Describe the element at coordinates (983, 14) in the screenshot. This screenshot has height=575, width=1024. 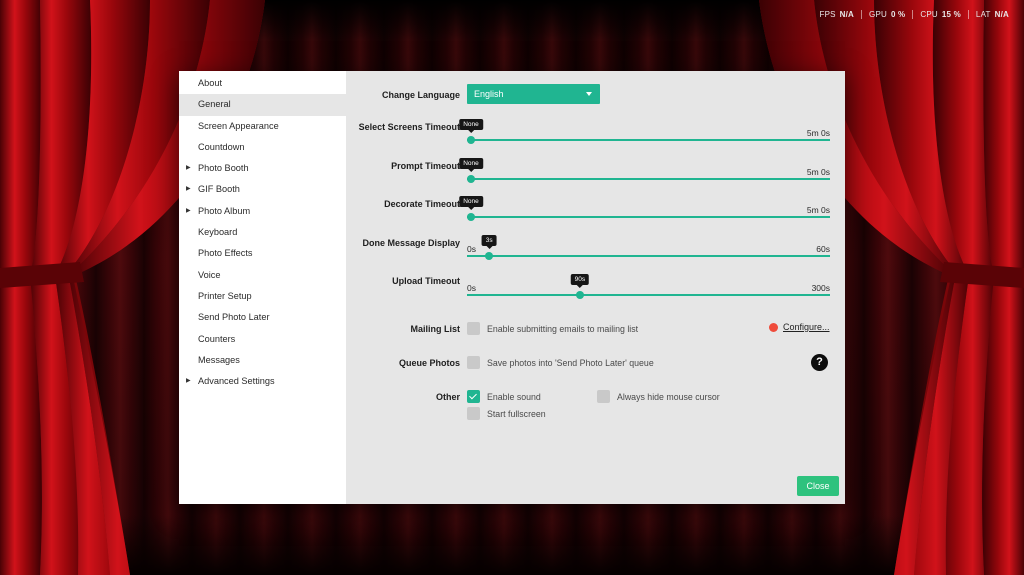
I see `stat-label: LAT` at that location.